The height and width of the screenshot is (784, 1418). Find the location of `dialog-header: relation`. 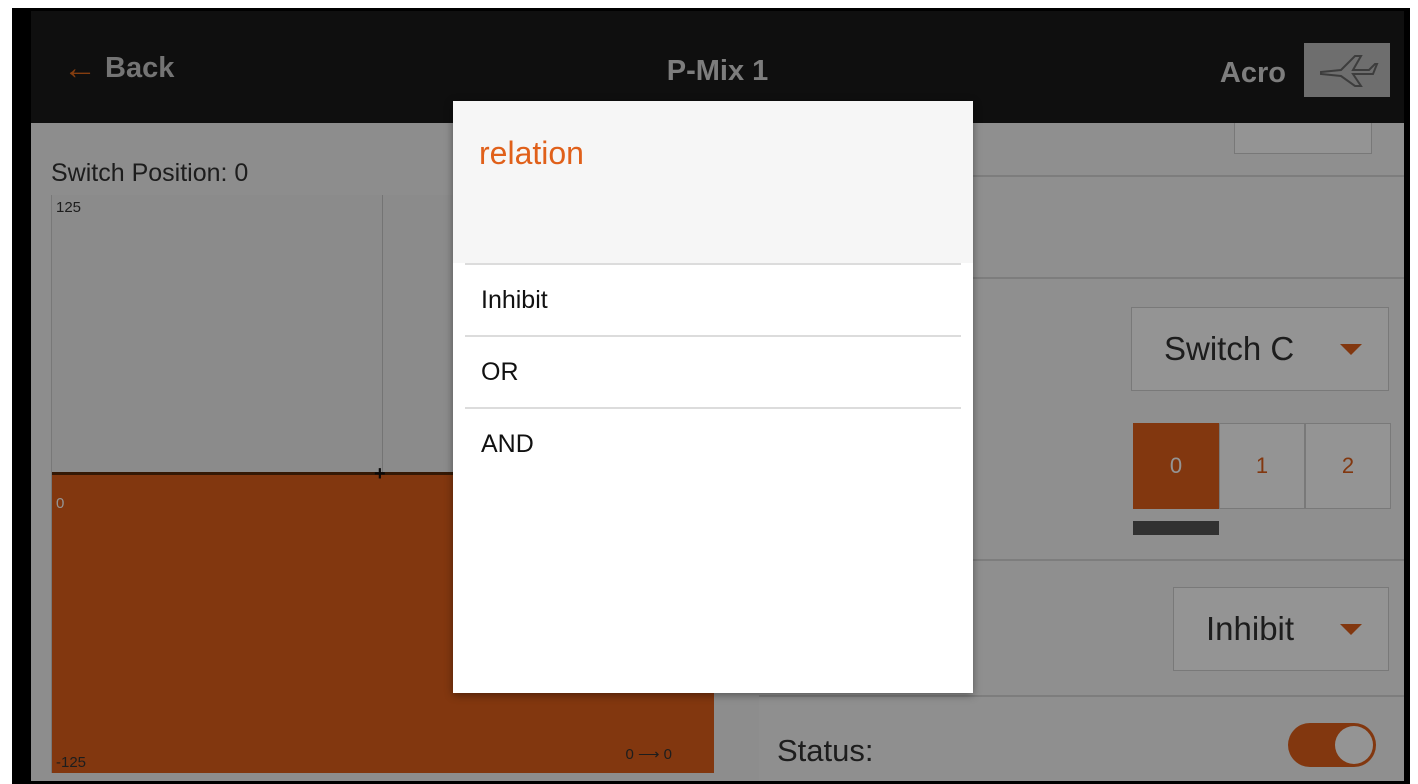

dialog-header: relation is located at coordinates (713, 182).